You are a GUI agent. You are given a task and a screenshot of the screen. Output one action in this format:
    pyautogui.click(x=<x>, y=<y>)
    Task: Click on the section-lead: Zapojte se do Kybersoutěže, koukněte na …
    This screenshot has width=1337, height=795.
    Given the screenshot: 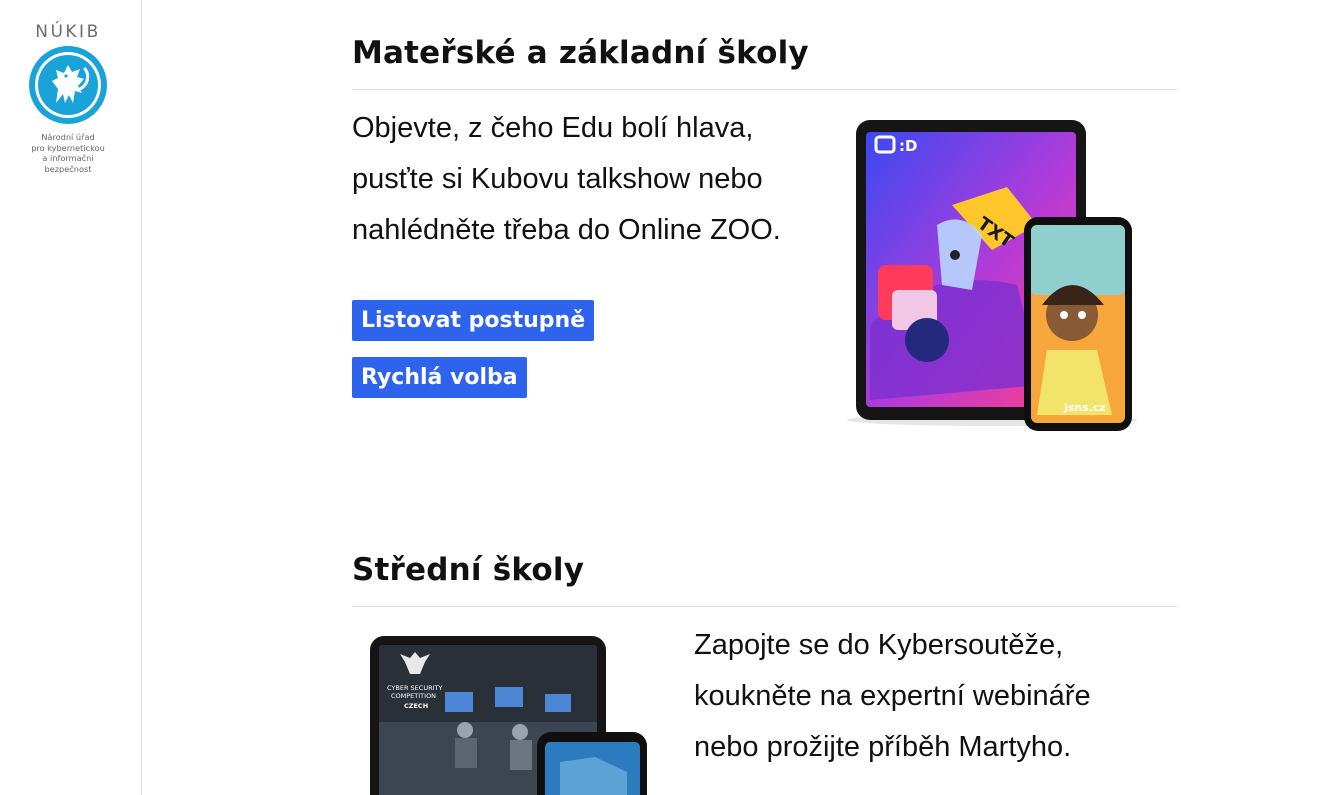 What is the action you would take?
    pyautogui.click(x=892, y=696)
    